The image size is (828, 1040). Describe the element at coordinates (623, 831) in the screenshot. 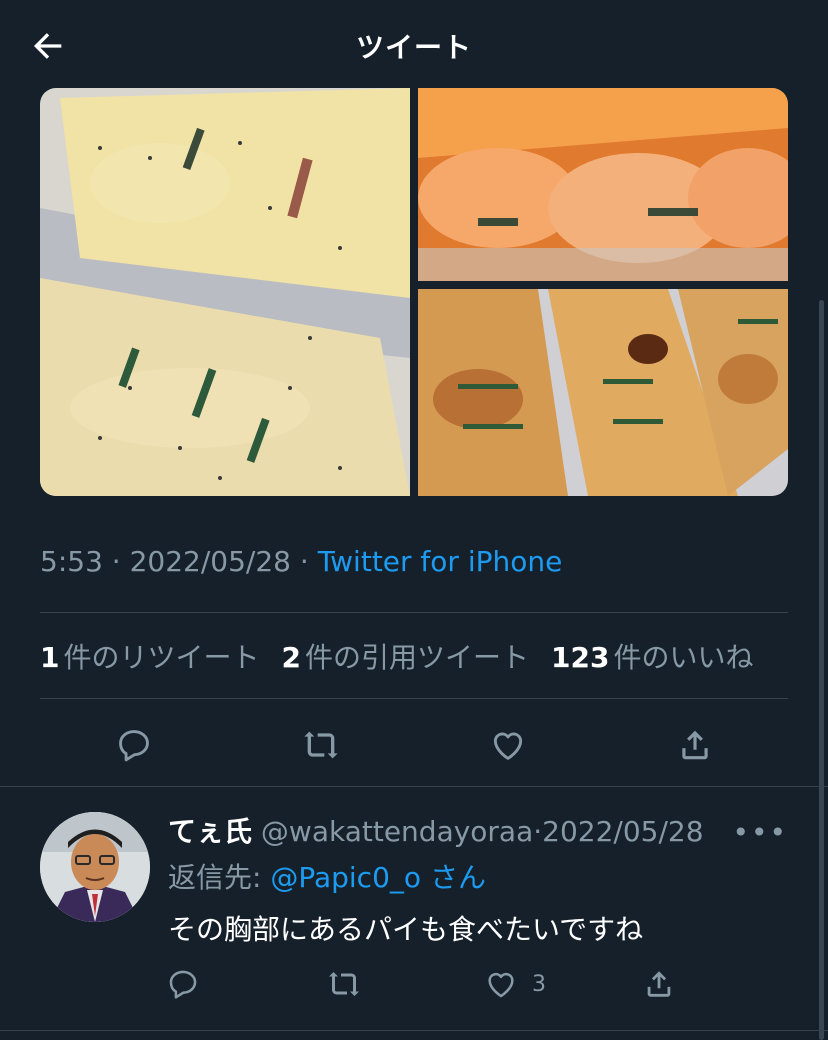

I see `reply-date: 2022/05/28` at that location.